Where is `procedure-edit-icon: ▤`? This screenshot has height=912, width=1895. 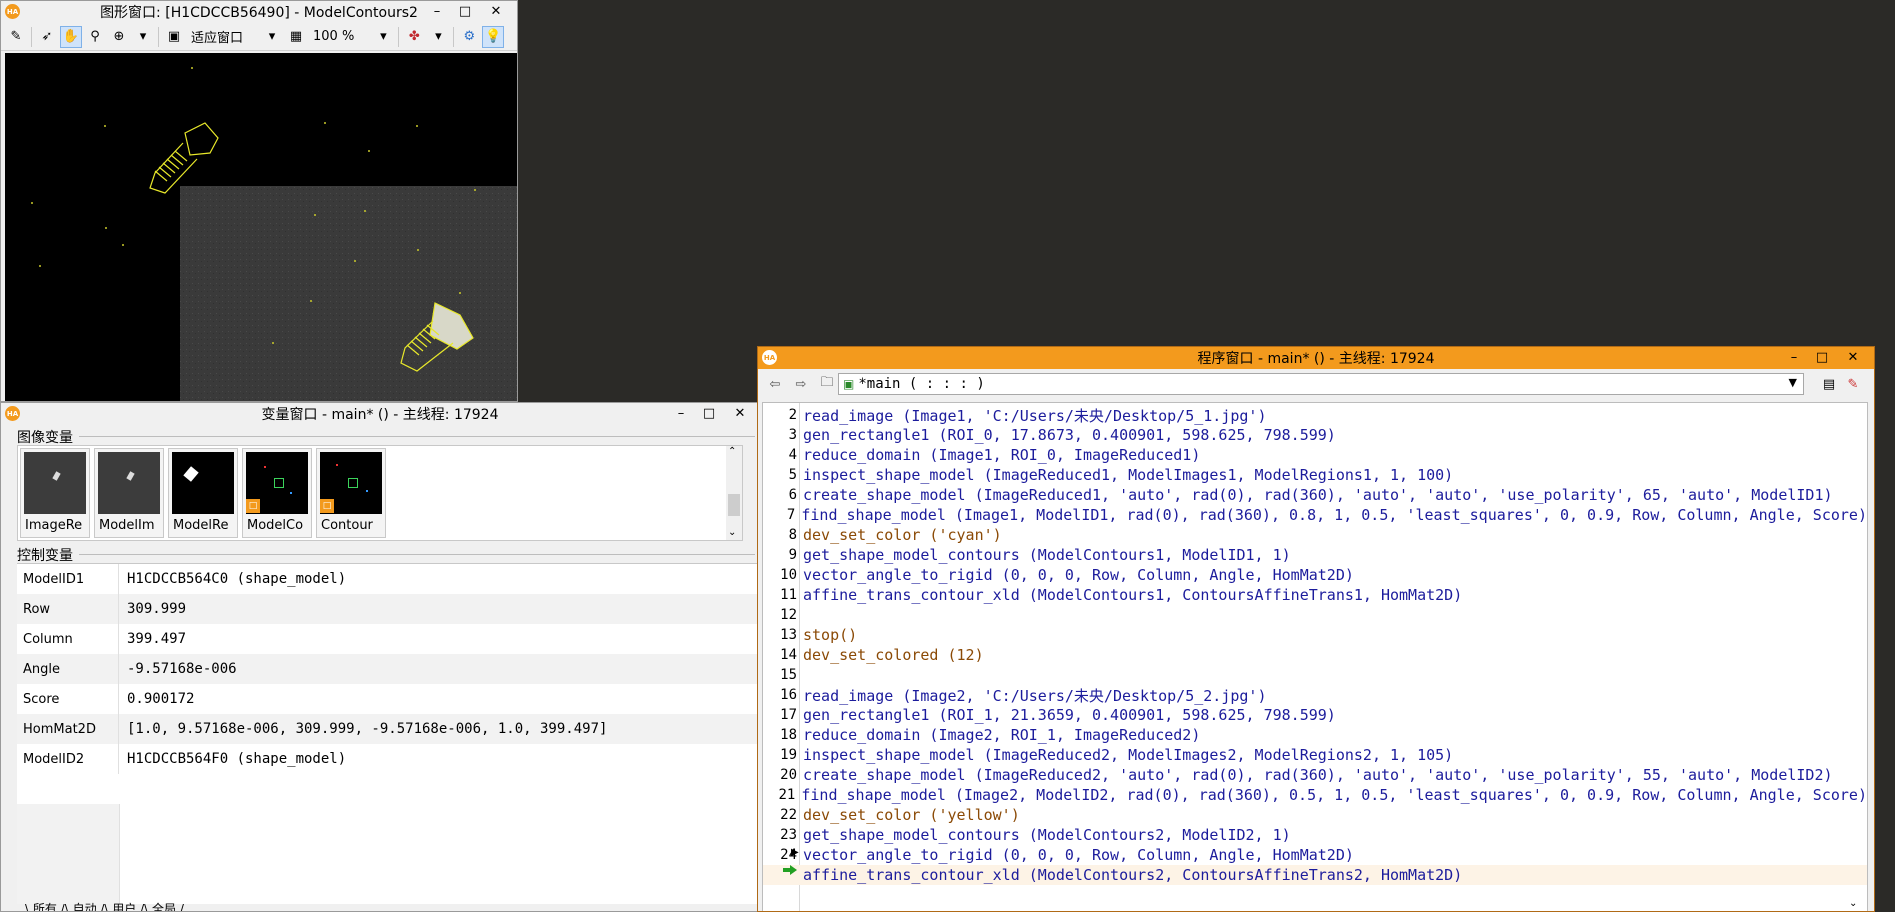 procedure-edit-icon: ▤ is located at coordinates (1829, 384).